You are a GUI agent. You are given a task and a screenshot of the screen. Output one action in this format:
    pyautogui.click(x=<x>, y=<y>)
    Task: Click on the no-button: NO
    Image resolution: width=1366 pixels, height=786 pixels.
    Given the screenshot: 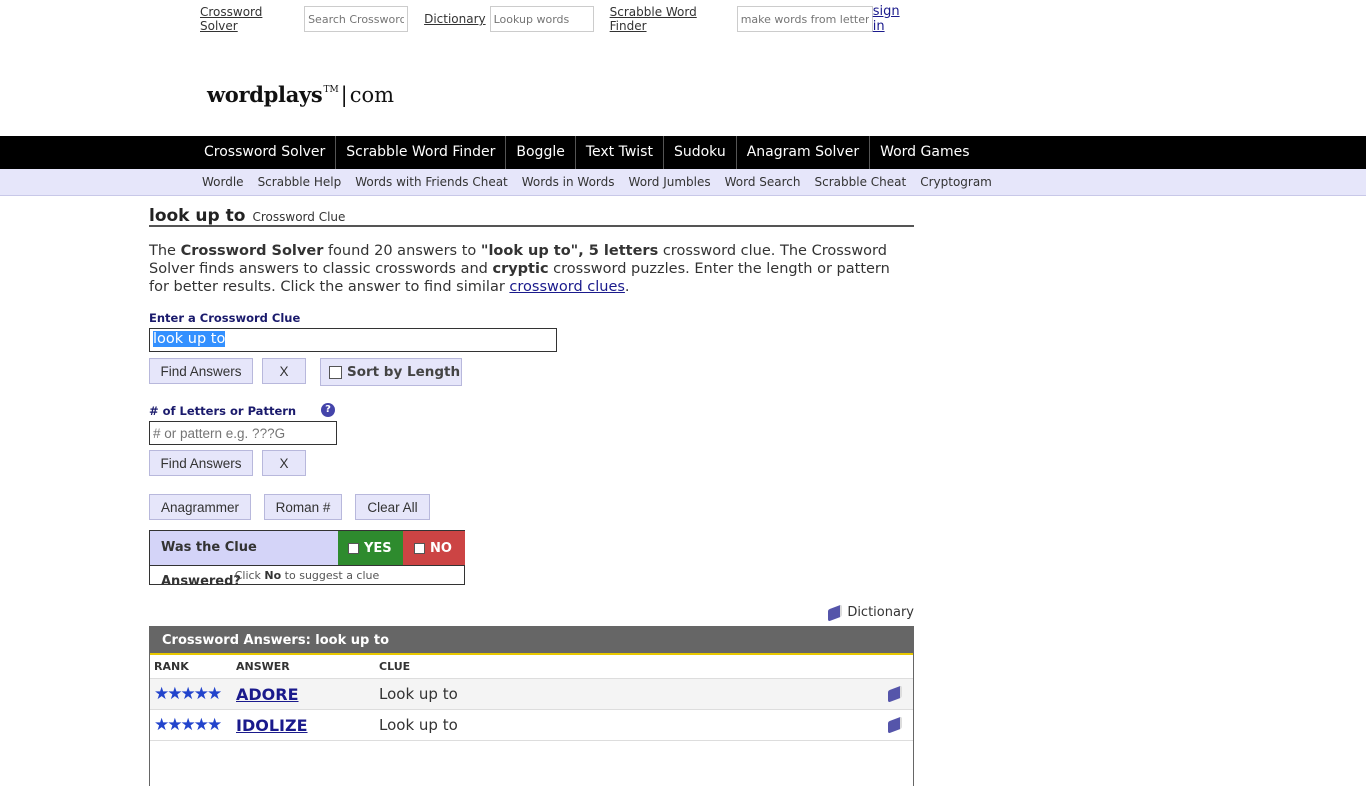 What is the action you would take?
    pyautogui.click(x=434, y=548)
    